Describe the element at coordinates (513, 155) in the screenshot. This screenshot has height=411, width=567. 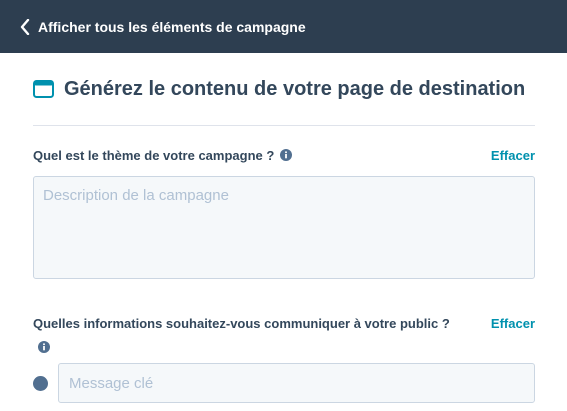
I see `clear-theme-button: Effacer` at that location.